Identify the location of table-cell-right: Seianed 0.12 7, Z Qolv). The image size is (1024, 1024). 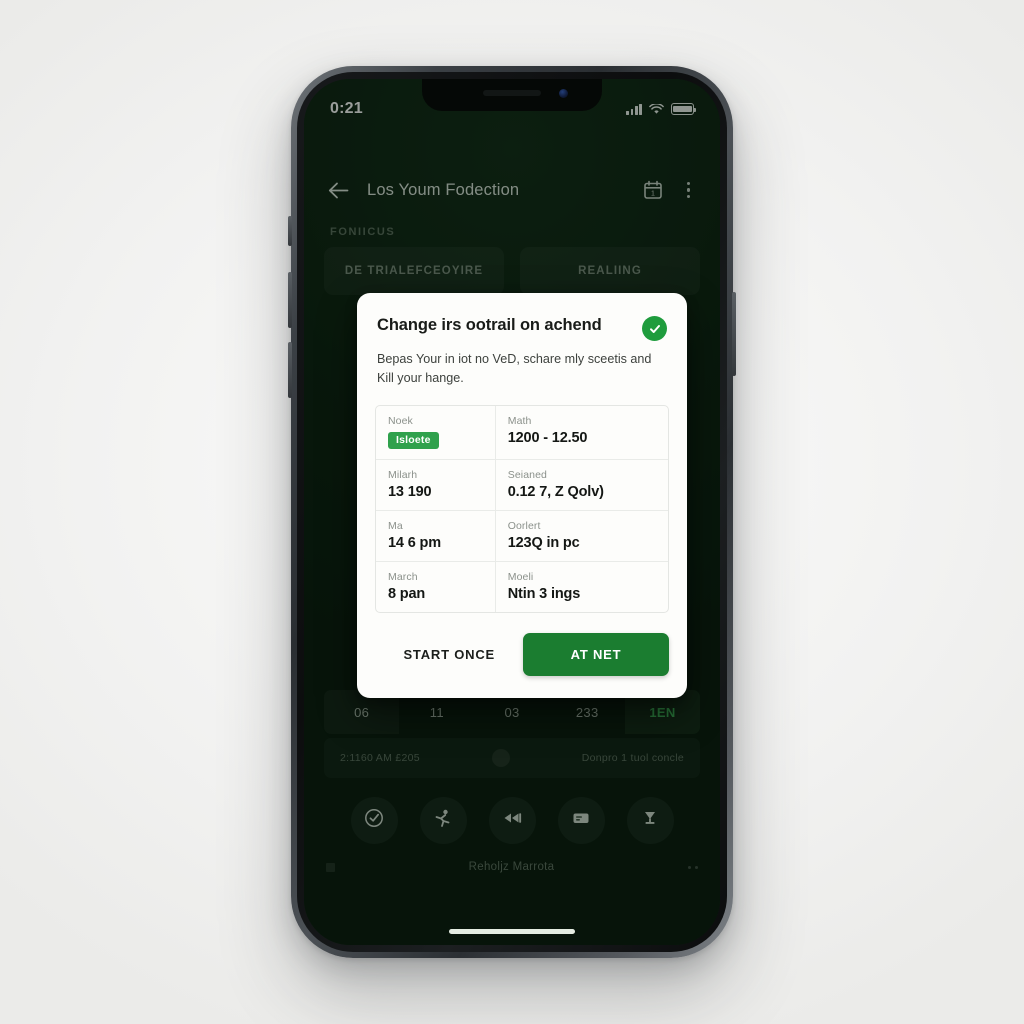
(582, 485).